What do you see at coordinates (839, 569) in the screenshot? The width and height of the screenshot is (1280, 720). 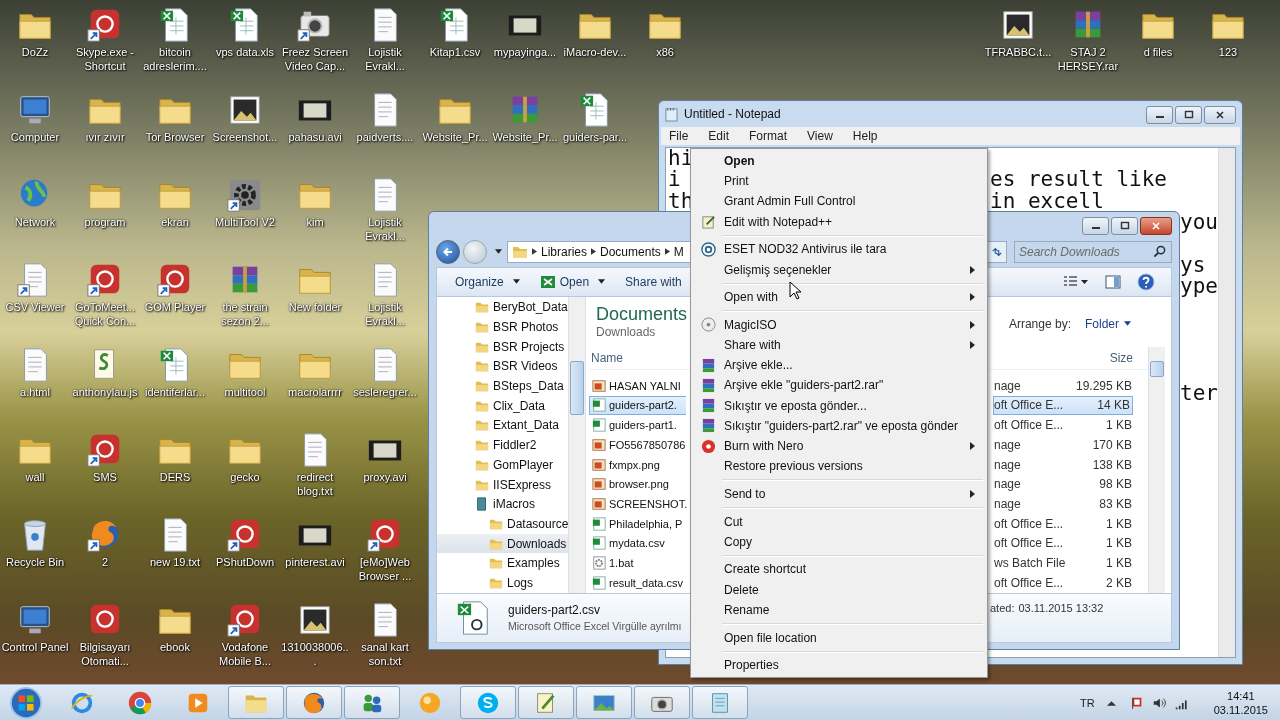 I see `menu-item: Create shortcut` at bounding box center [839, 569].